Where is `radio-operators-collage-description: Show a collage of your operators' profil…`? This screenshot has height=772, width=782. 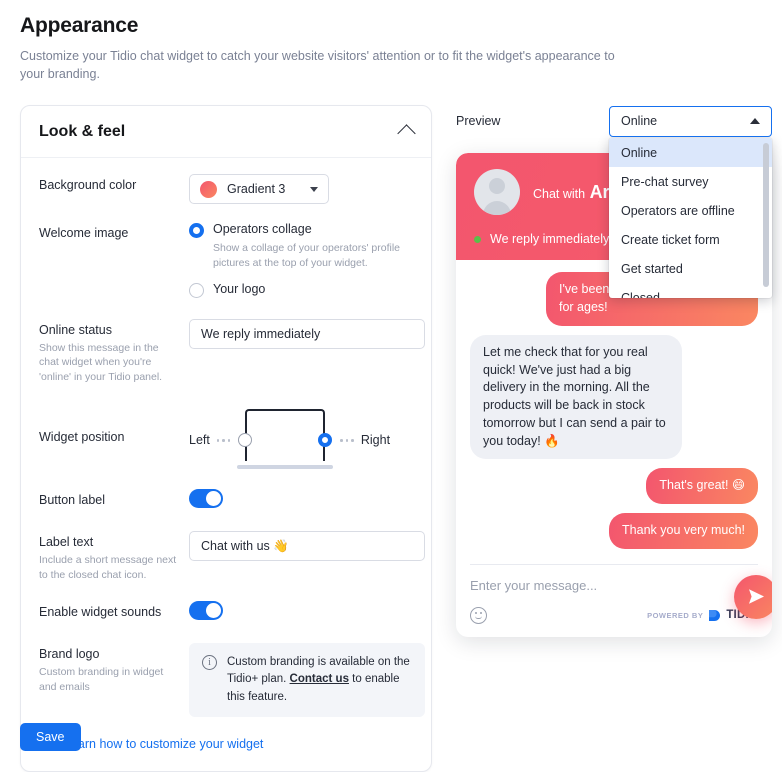
radio-operators-collage-description: Show a collage of your operators' profil… is located at coordinates (307, 256).